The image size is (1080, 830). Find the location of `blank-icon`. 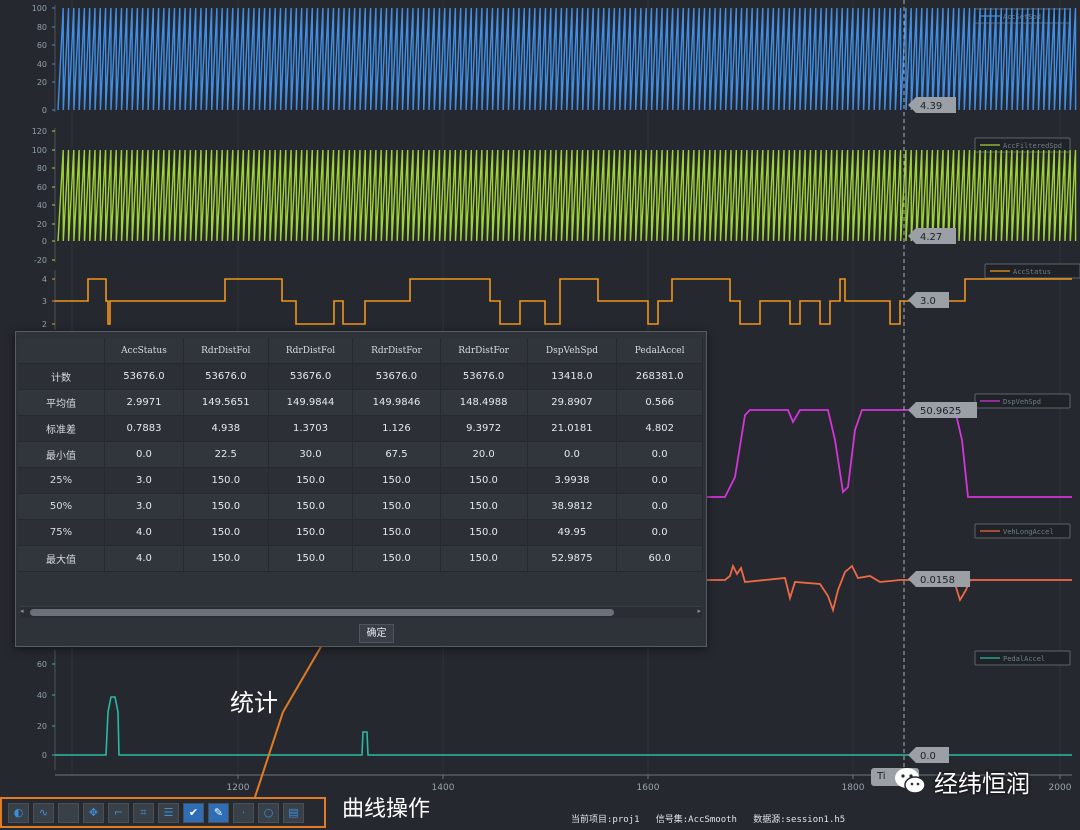

blank-icon is located at coordinates (68, 812).